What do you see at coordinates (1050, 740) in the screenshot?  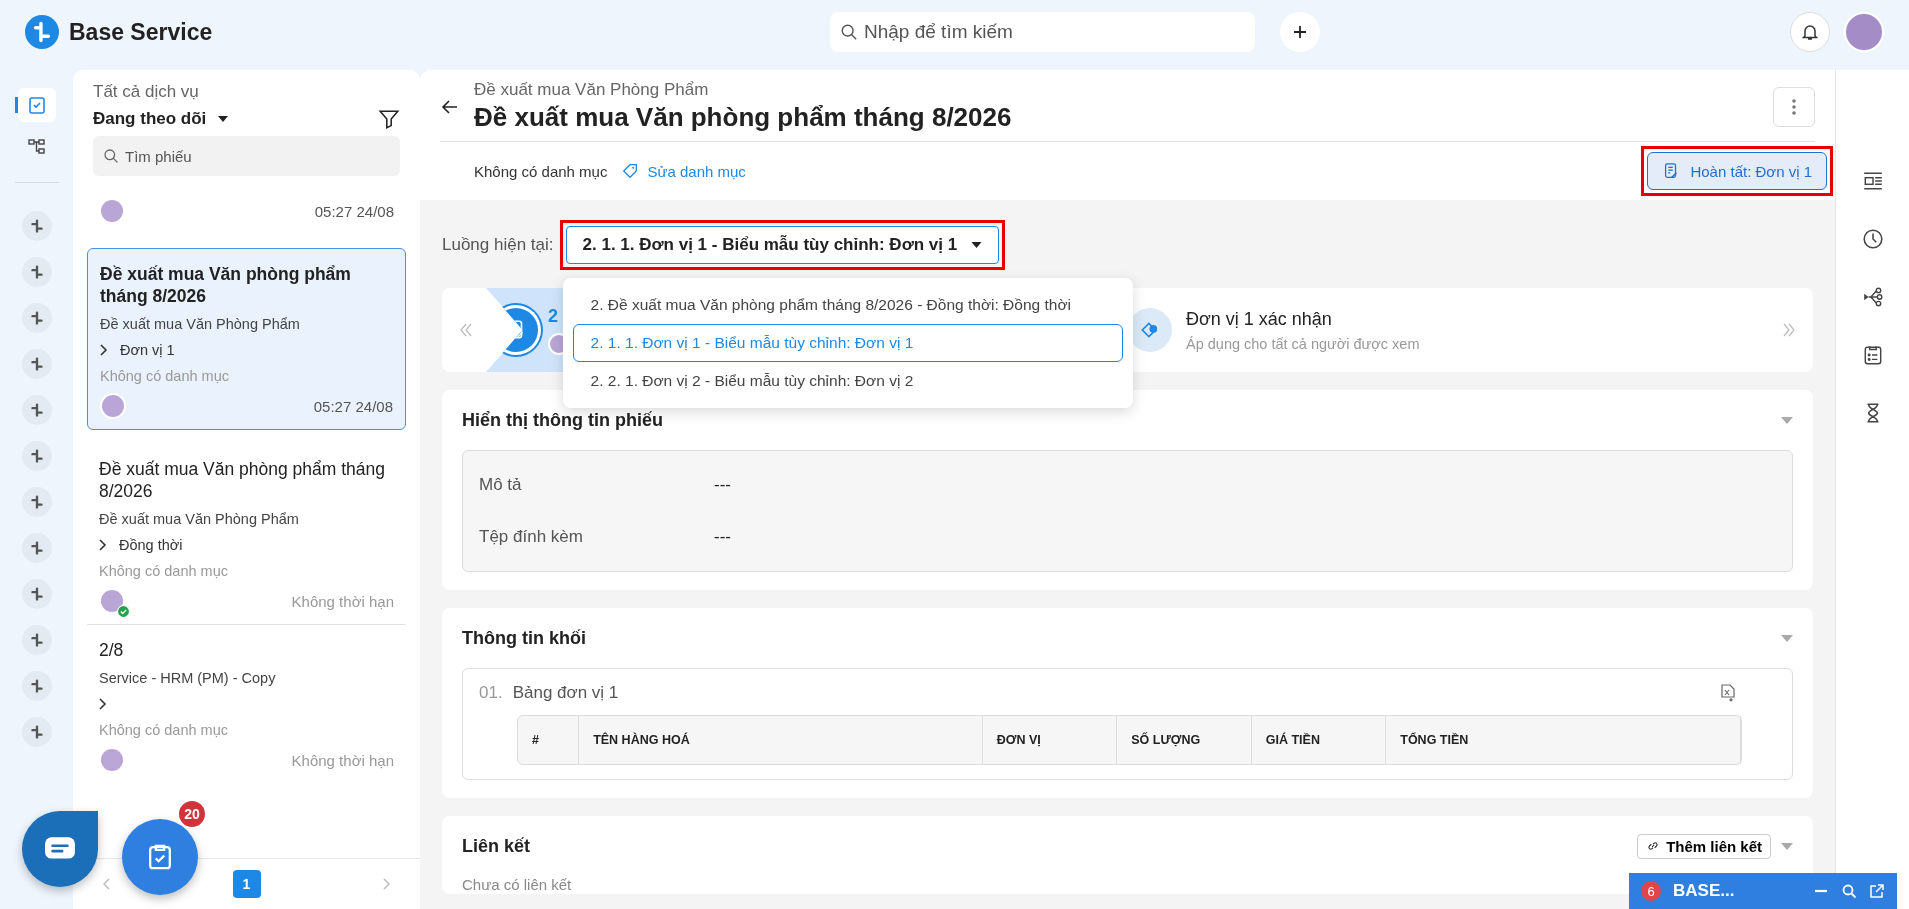 I see `column-header: ĐƠN VỊ` at bounding box center [1050, 740].